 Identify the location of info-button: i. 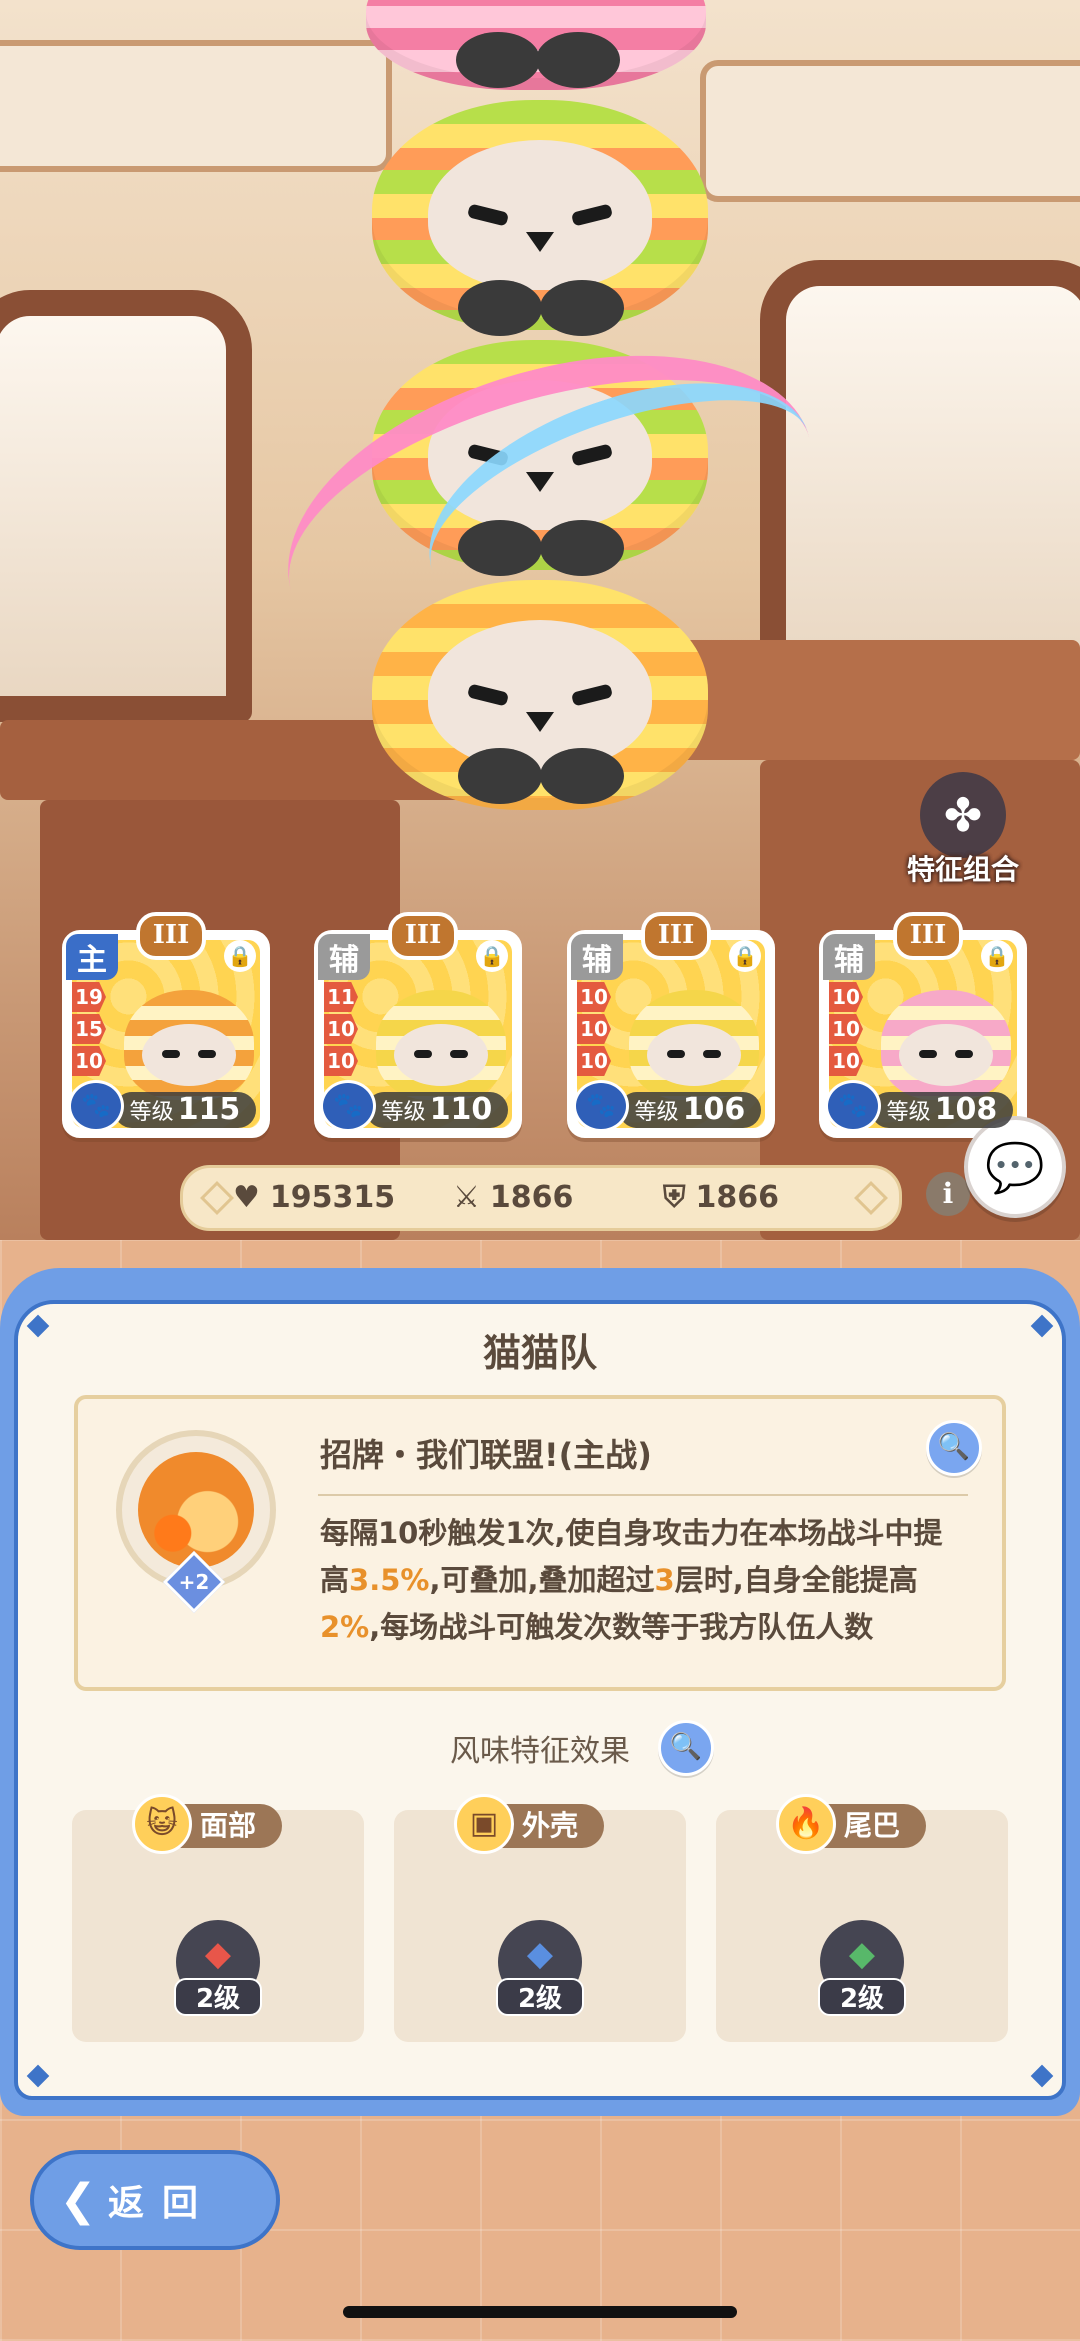
(948, 1194).